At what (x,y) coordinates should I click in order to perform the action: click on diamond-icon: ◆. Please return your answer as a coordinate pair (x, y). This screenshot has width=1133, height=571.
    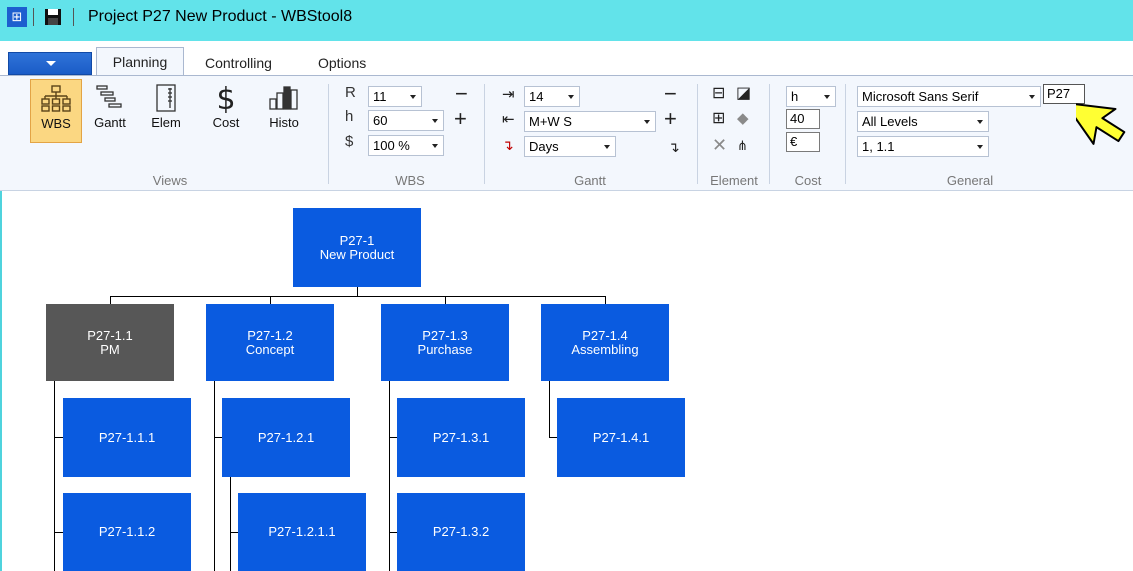
    Looking at the image, I should click on (743, 119).